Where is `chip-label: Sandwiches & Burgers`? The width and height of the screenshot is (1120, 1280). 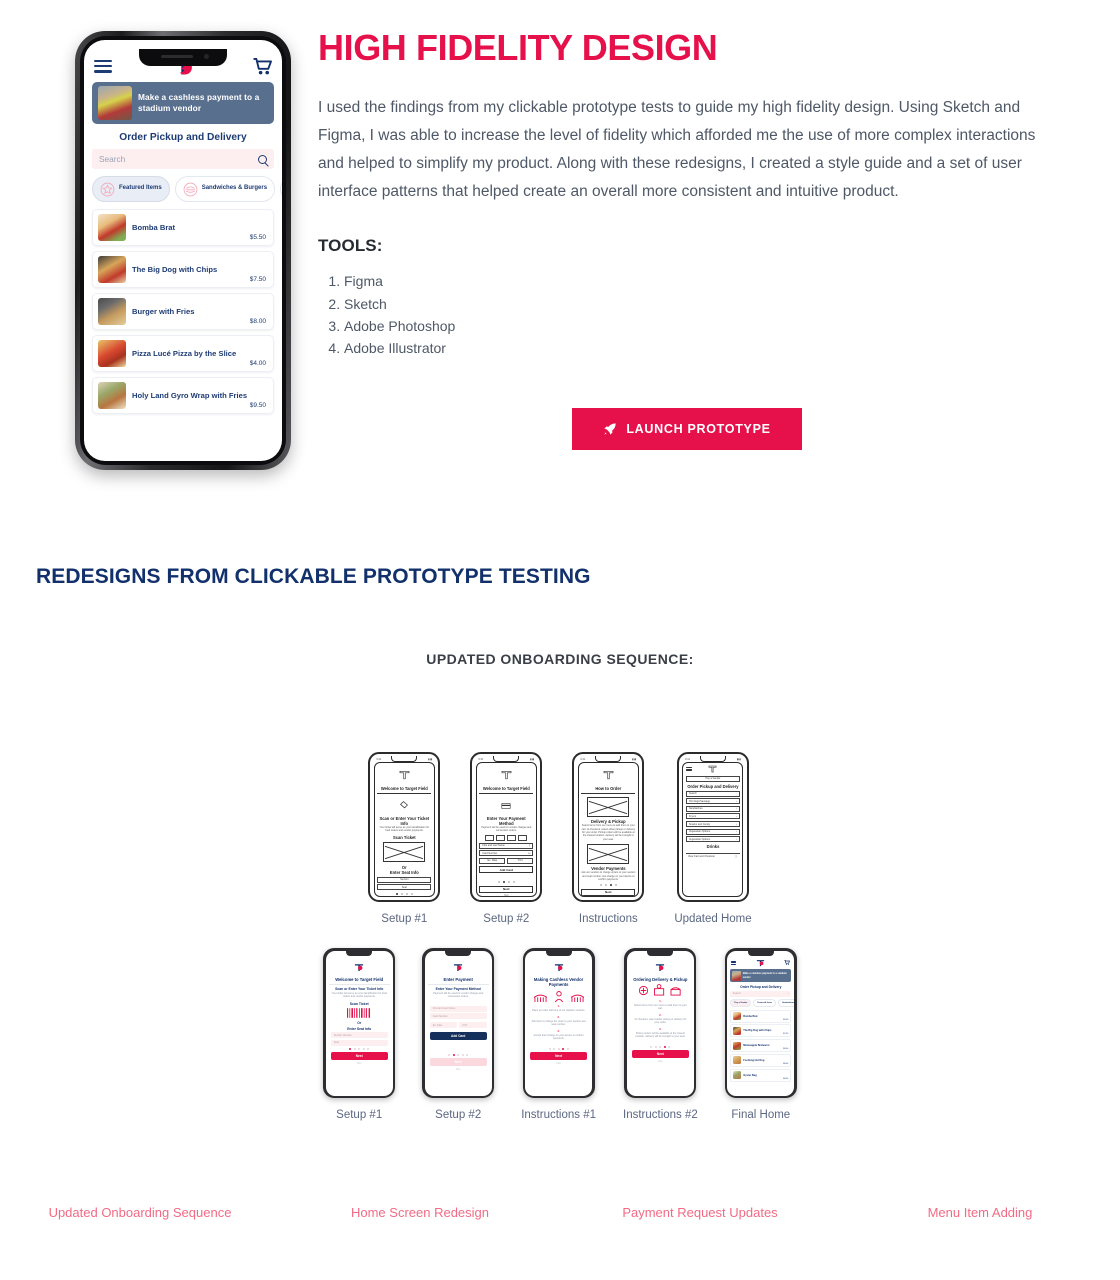
chip-label: Sandwiches & Burgers is located at coordinates (234, 188).